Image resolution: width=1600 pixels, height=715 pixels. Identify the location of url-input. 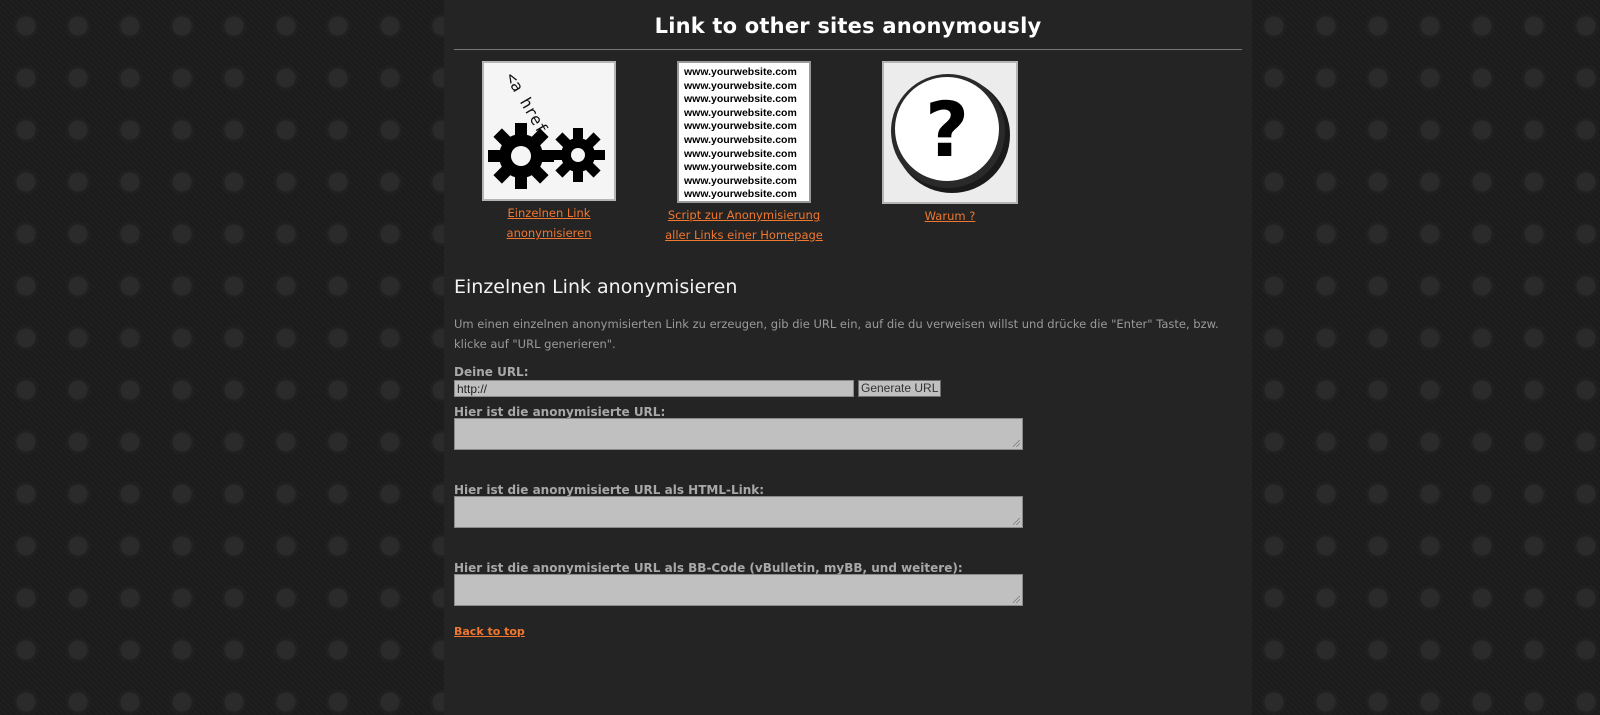
(654, 388).